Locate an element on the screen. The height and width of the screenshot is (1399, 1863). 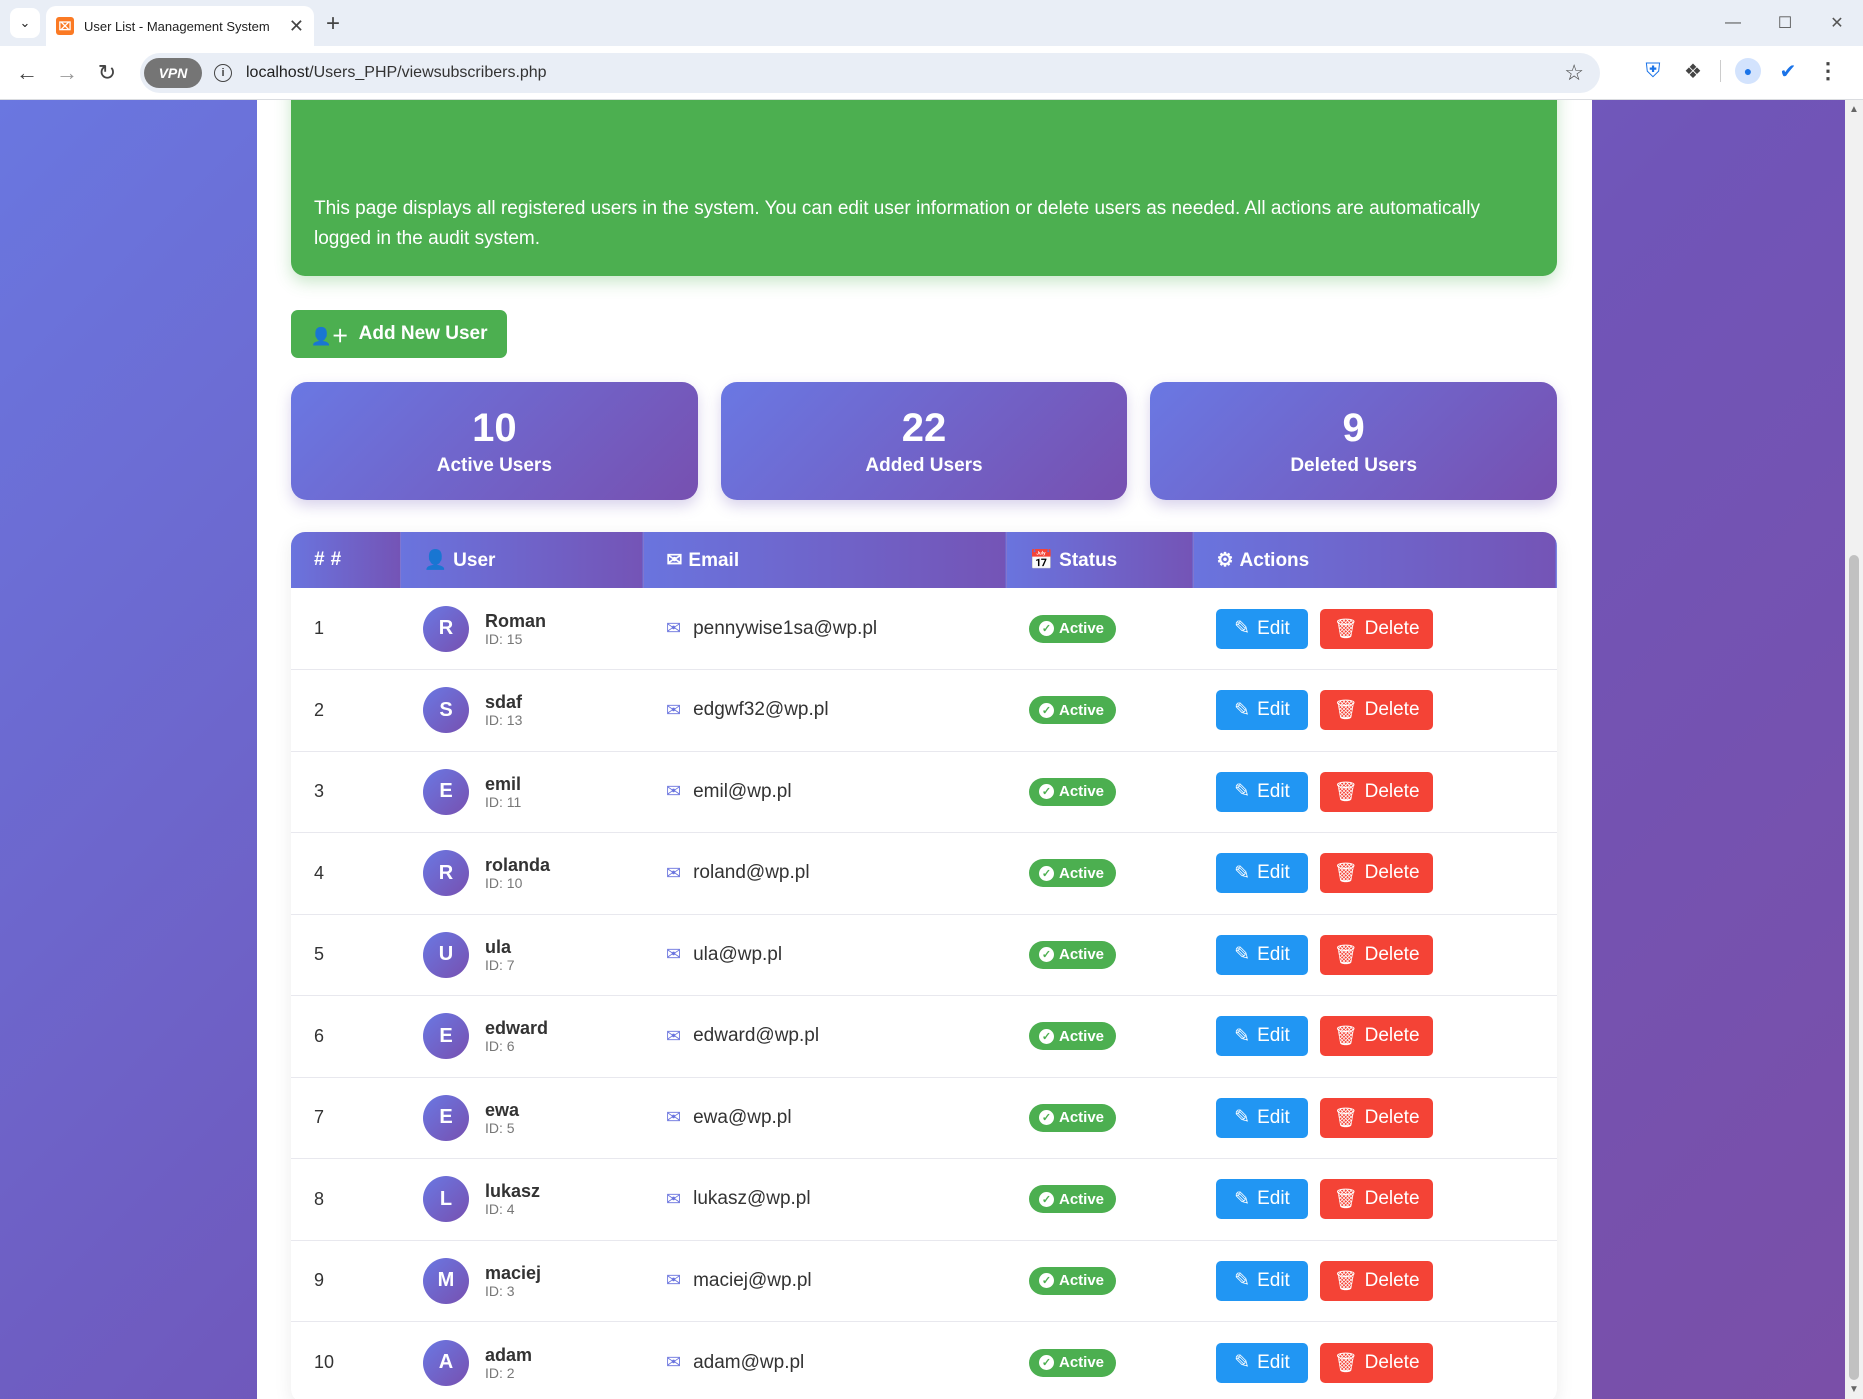
header-actions-label: Actions is located at coordinates (1274, 560).